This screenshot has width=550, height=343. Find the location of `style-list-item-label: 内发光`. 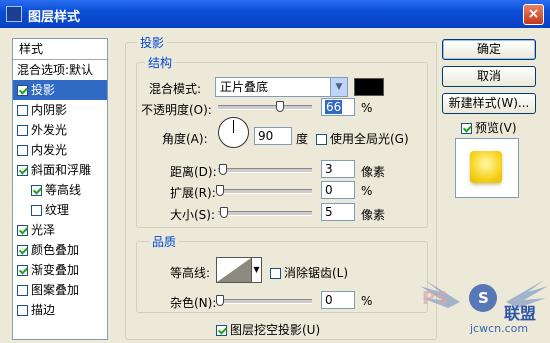

style-list-item-label: 内发光 is located at coordinates (49, 150).